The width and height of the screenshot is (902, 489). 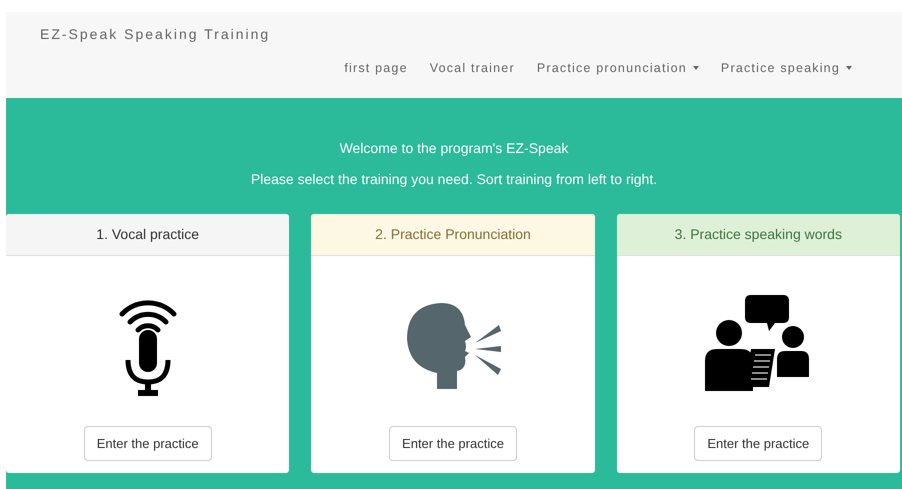 What do you see at coordinates (376, 68) in the screenshot?
I see `nav-link: first page` at bounding box center [376, 68].